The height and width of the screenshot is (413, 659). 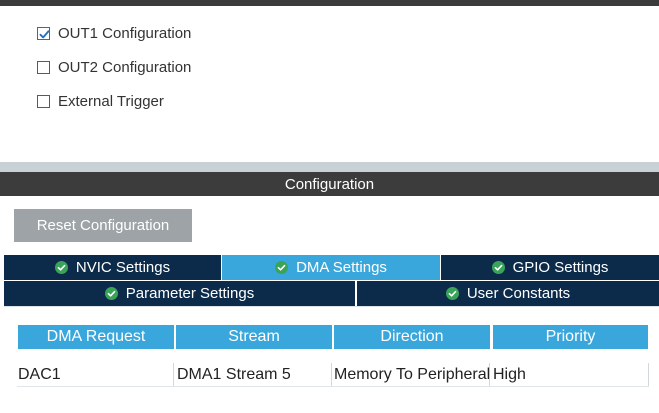 What do you see at coordinates (570, 375) in the screenshot?
I see `cell-priority: High` at bounding box center [570, 375].